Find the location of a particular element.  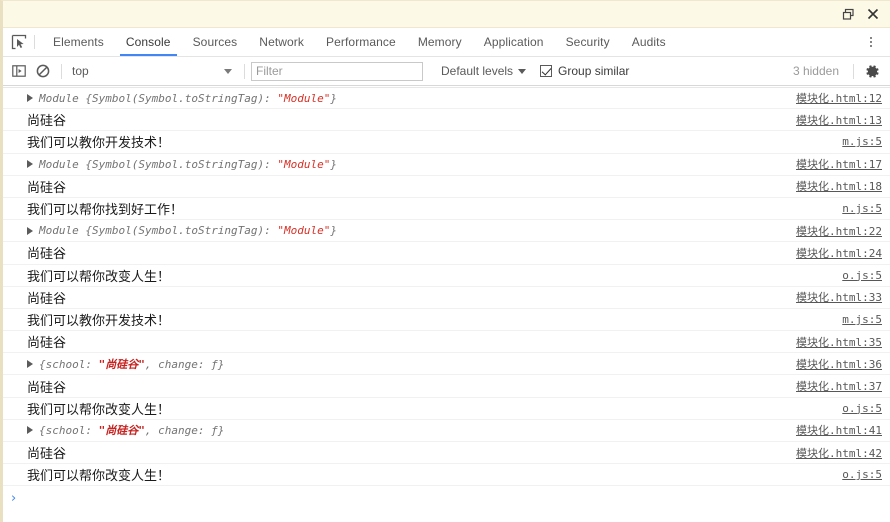

source-link: 模块化.html:42 is located at coordinates (839, 453).